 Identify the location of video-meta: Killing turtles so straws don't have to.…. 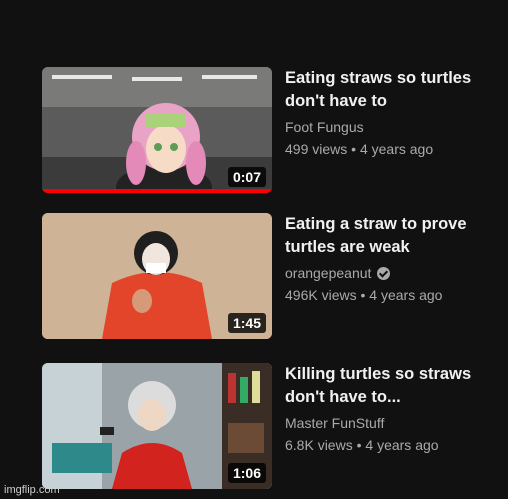
(390, 408).